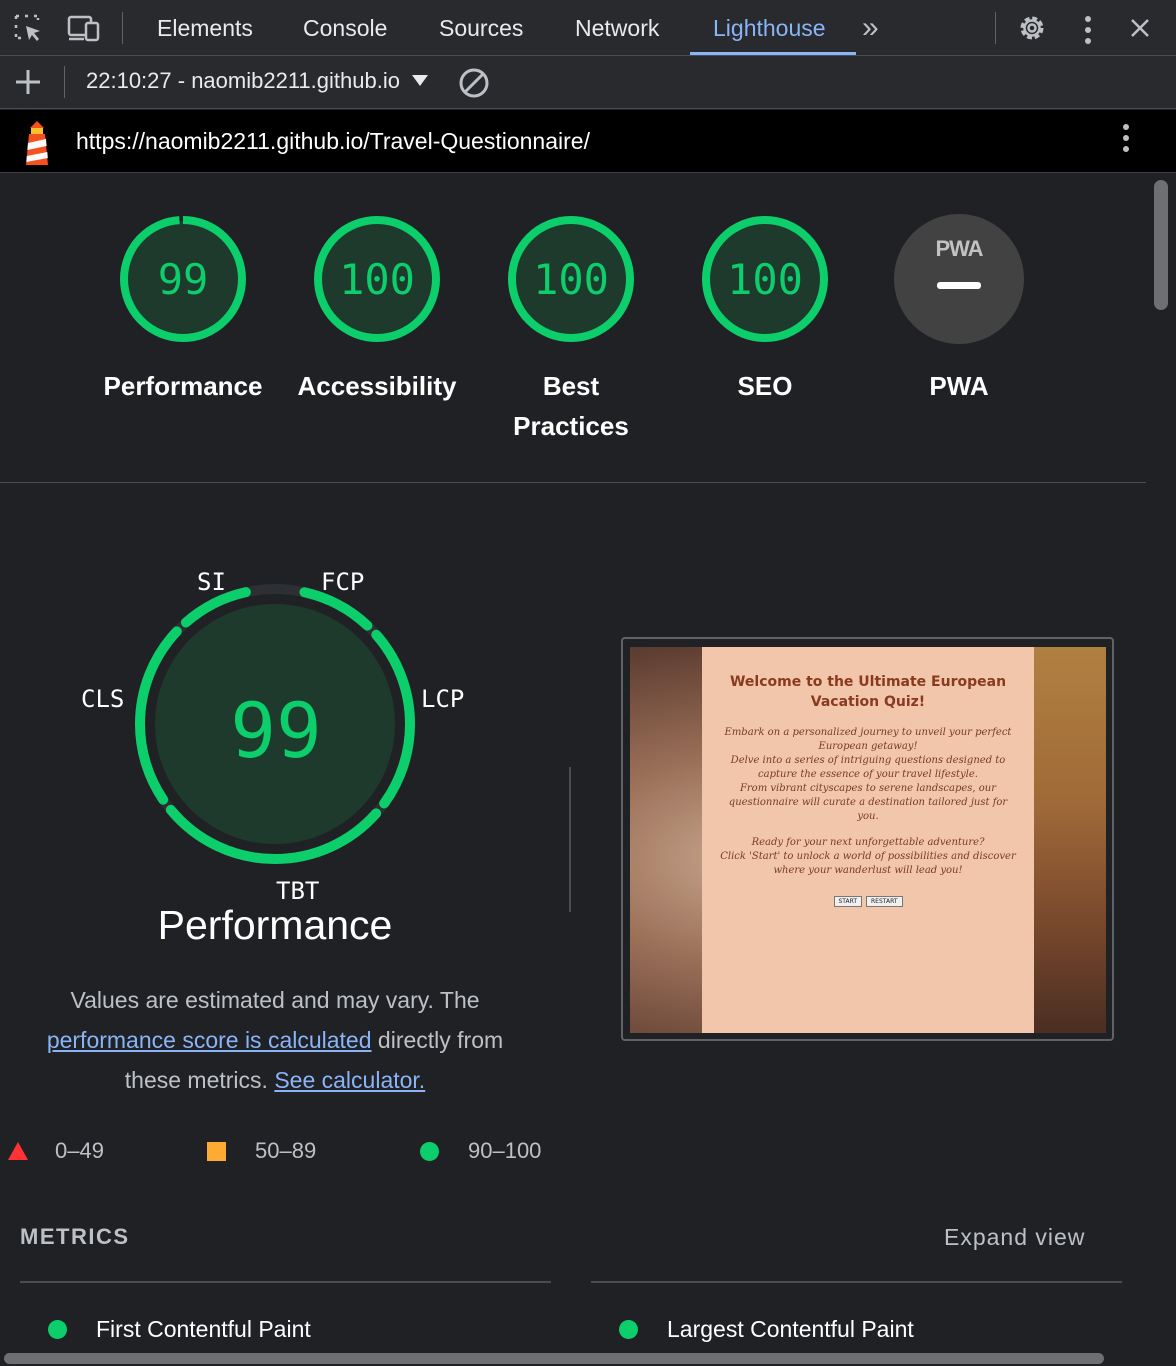 This screenshot has width=1176, height=1366. What do you see at coordinates (790, 1328) in the screenshot?
I see `metric-label: Largest Contentful Paint` at bounding box center [790, 1328].